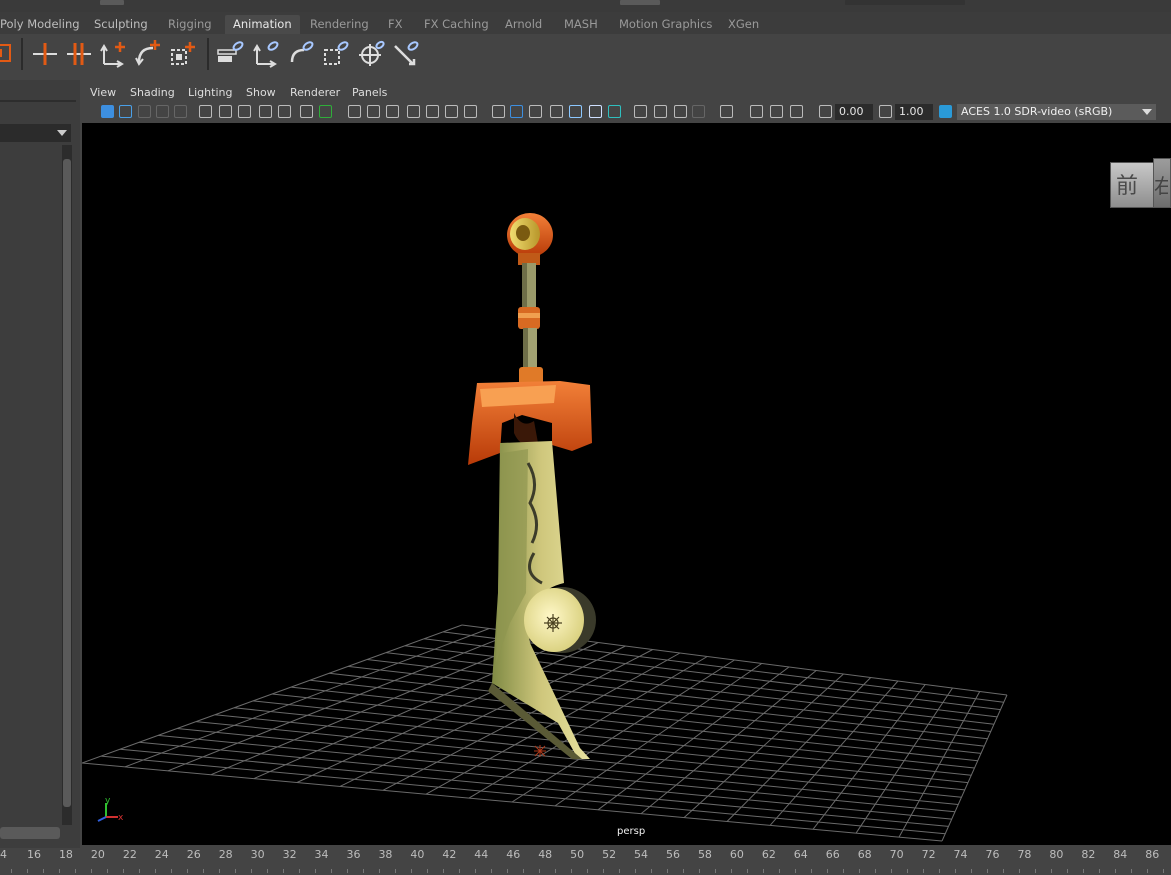 The height and width of the screenshot is (875, 1171). What do you see at coordinates (854, 112) in the screenshot?
I see `exposure-field: 0.00` at bounding box center [854, 112].